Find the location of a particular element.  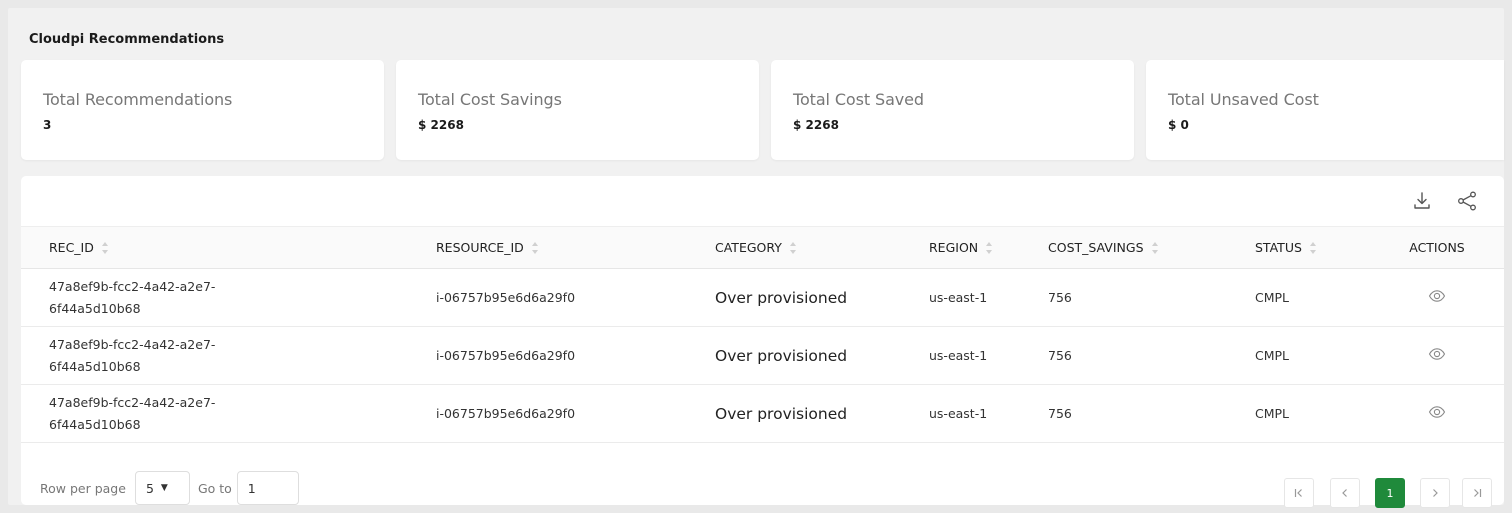

column-header-label: RESOURCE_ID is located at coordinates (480, 247).